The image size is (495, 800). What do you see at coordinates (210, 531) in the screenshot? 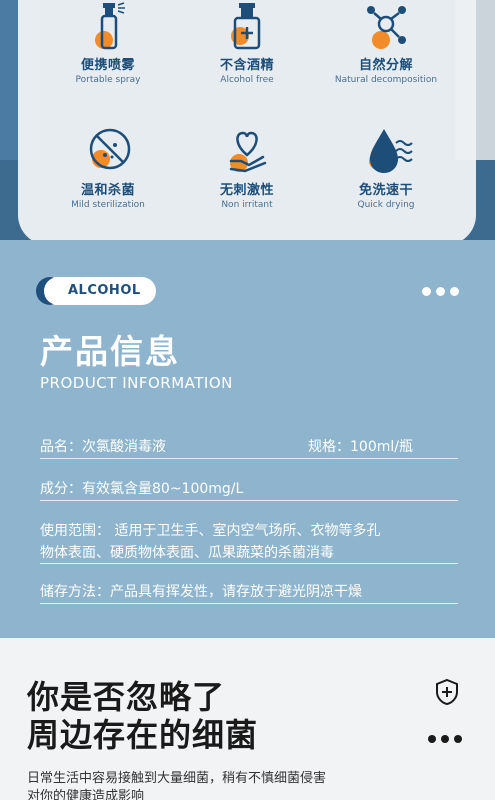
I see `usage-line-1: 使用范围： 适用于卫生手、室内空气场所、衣物等多孔` at bounding box center [210, 531].